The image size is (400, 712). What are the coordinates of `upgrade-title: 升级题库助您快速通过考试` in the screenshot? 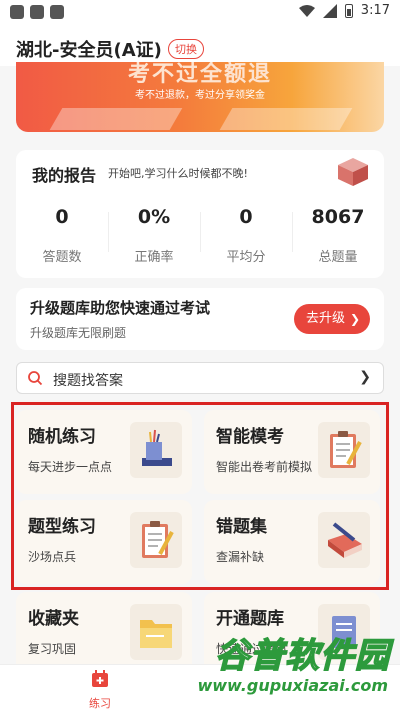 It's located at (120, 308).